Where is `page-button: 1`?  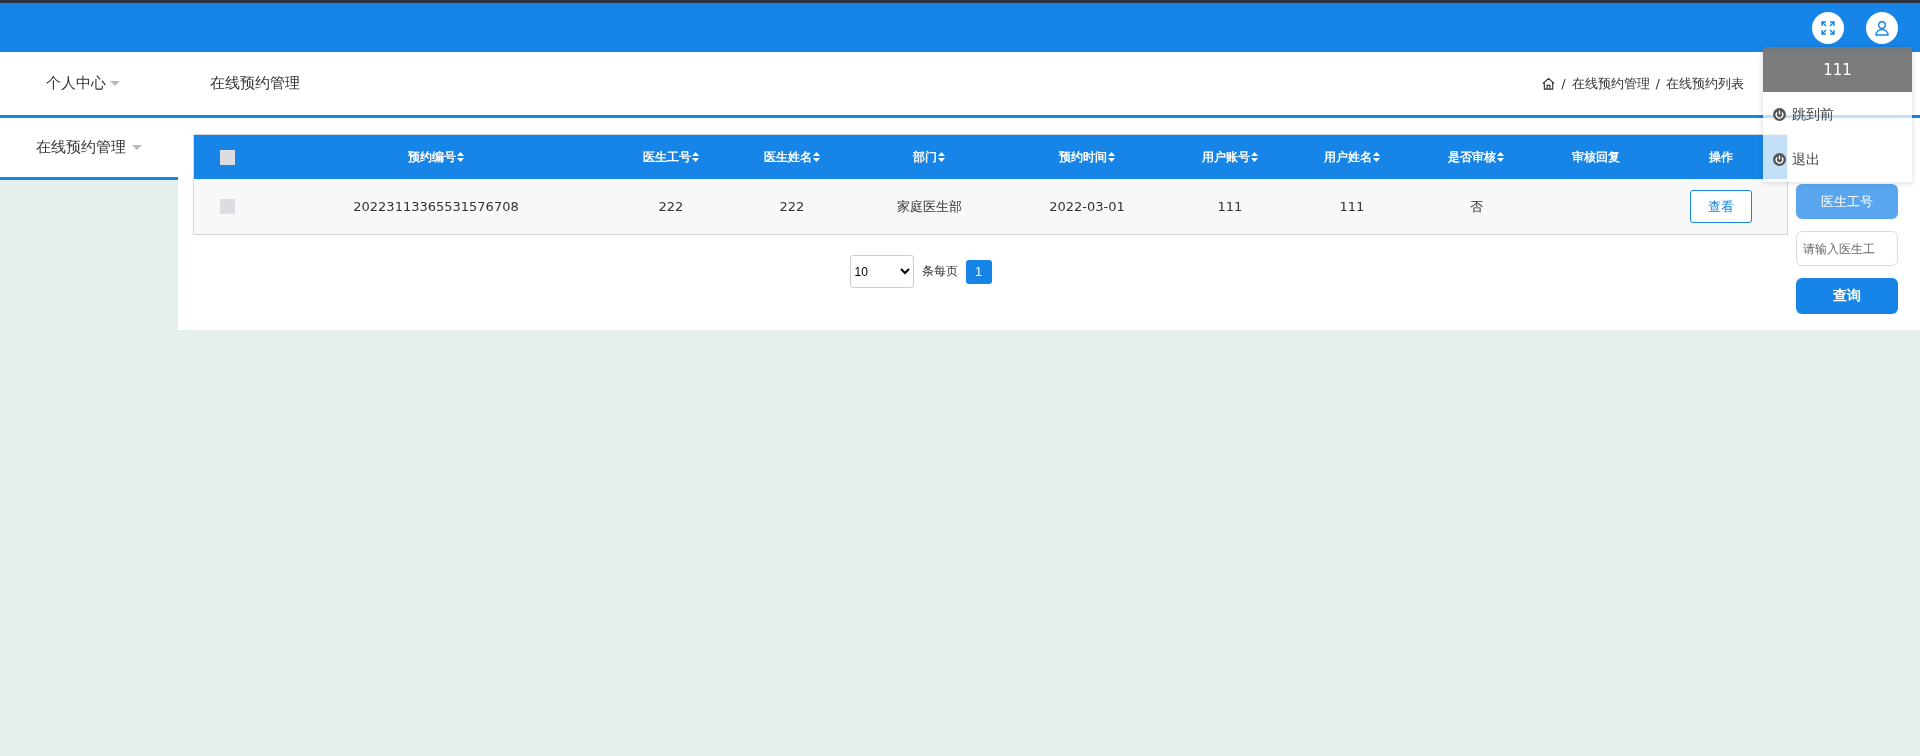 page-button: 1 is located at coordinates (978, 271).